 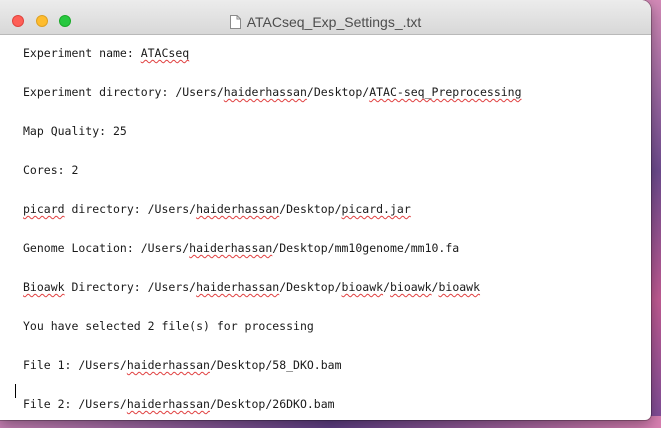 What do you see at coordinates (386, 287) in the screenshot?
I see `line-text: /` at bounding box center [386, 287].